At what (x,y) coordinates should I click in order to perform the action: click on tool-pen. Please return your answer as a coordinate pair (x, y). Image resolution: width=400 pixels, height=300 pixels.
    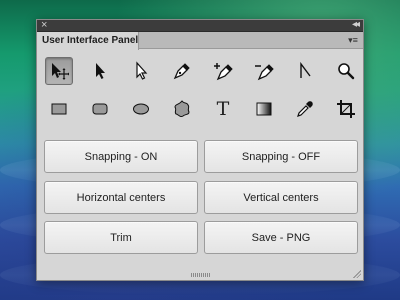
    Looking at the image, I should click on (182, 71).